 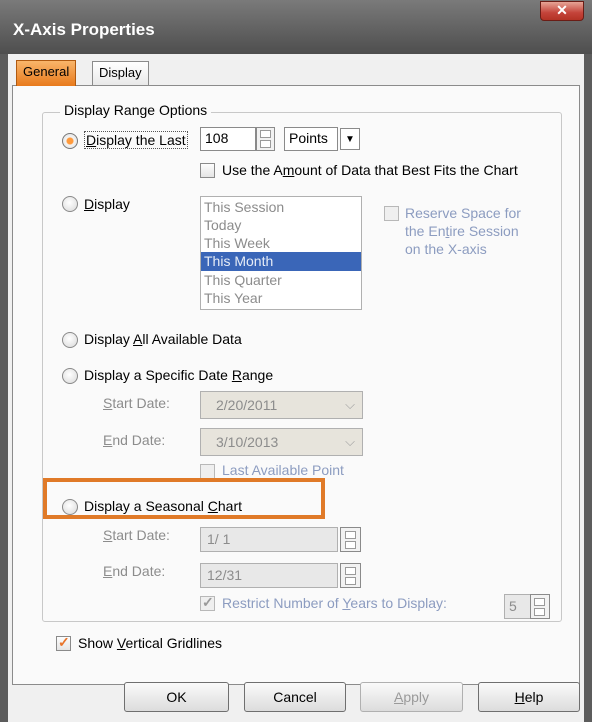 What do you see at coordinates (70, 507) in the screenshot?
I see `radio-seasonal` at bounding box center [70, 507].